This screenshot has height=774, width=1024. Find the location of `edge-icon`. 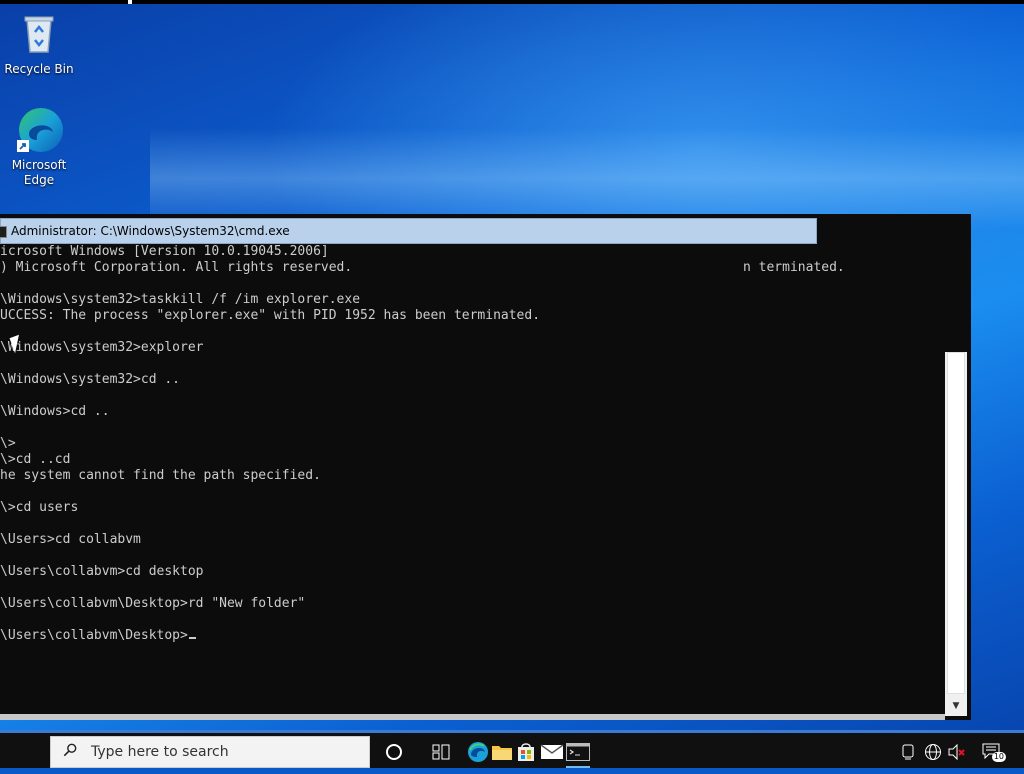

edge-icon is located at coordinates (39, 130).